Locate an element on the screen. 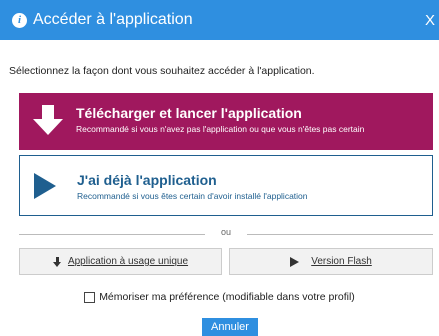 The image size is (439, 336). dialog-title: Accéder à l'application is located at coordinates (113, 19).